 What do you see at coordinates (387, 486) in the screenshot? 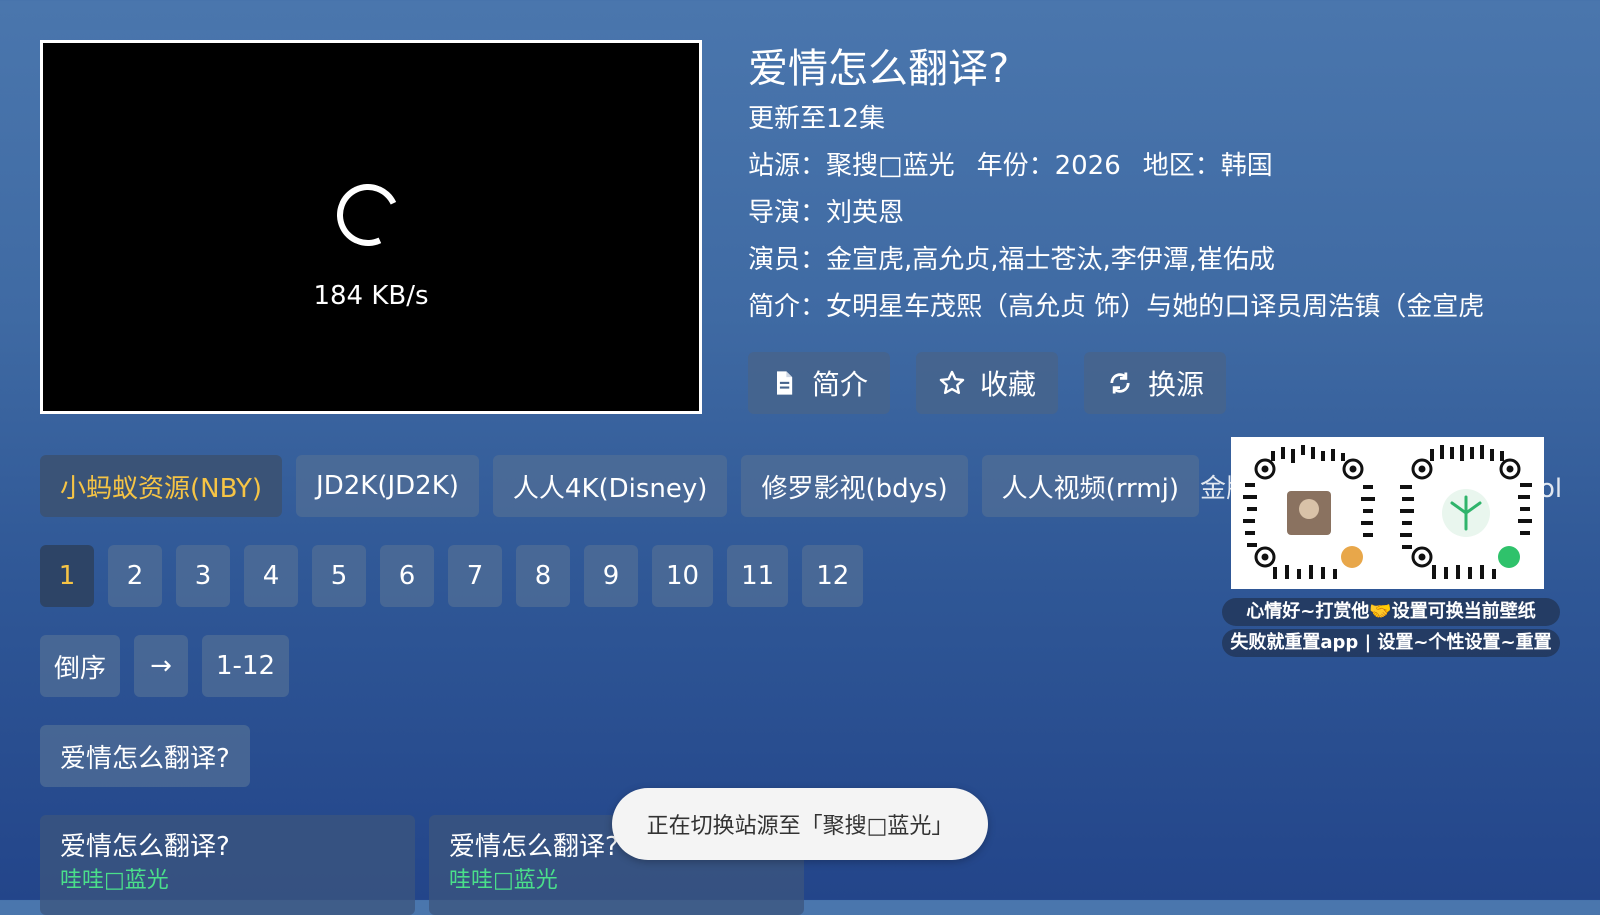
I see `source-chip: JD2K(JD2K)` at bounding box center [387, 486].